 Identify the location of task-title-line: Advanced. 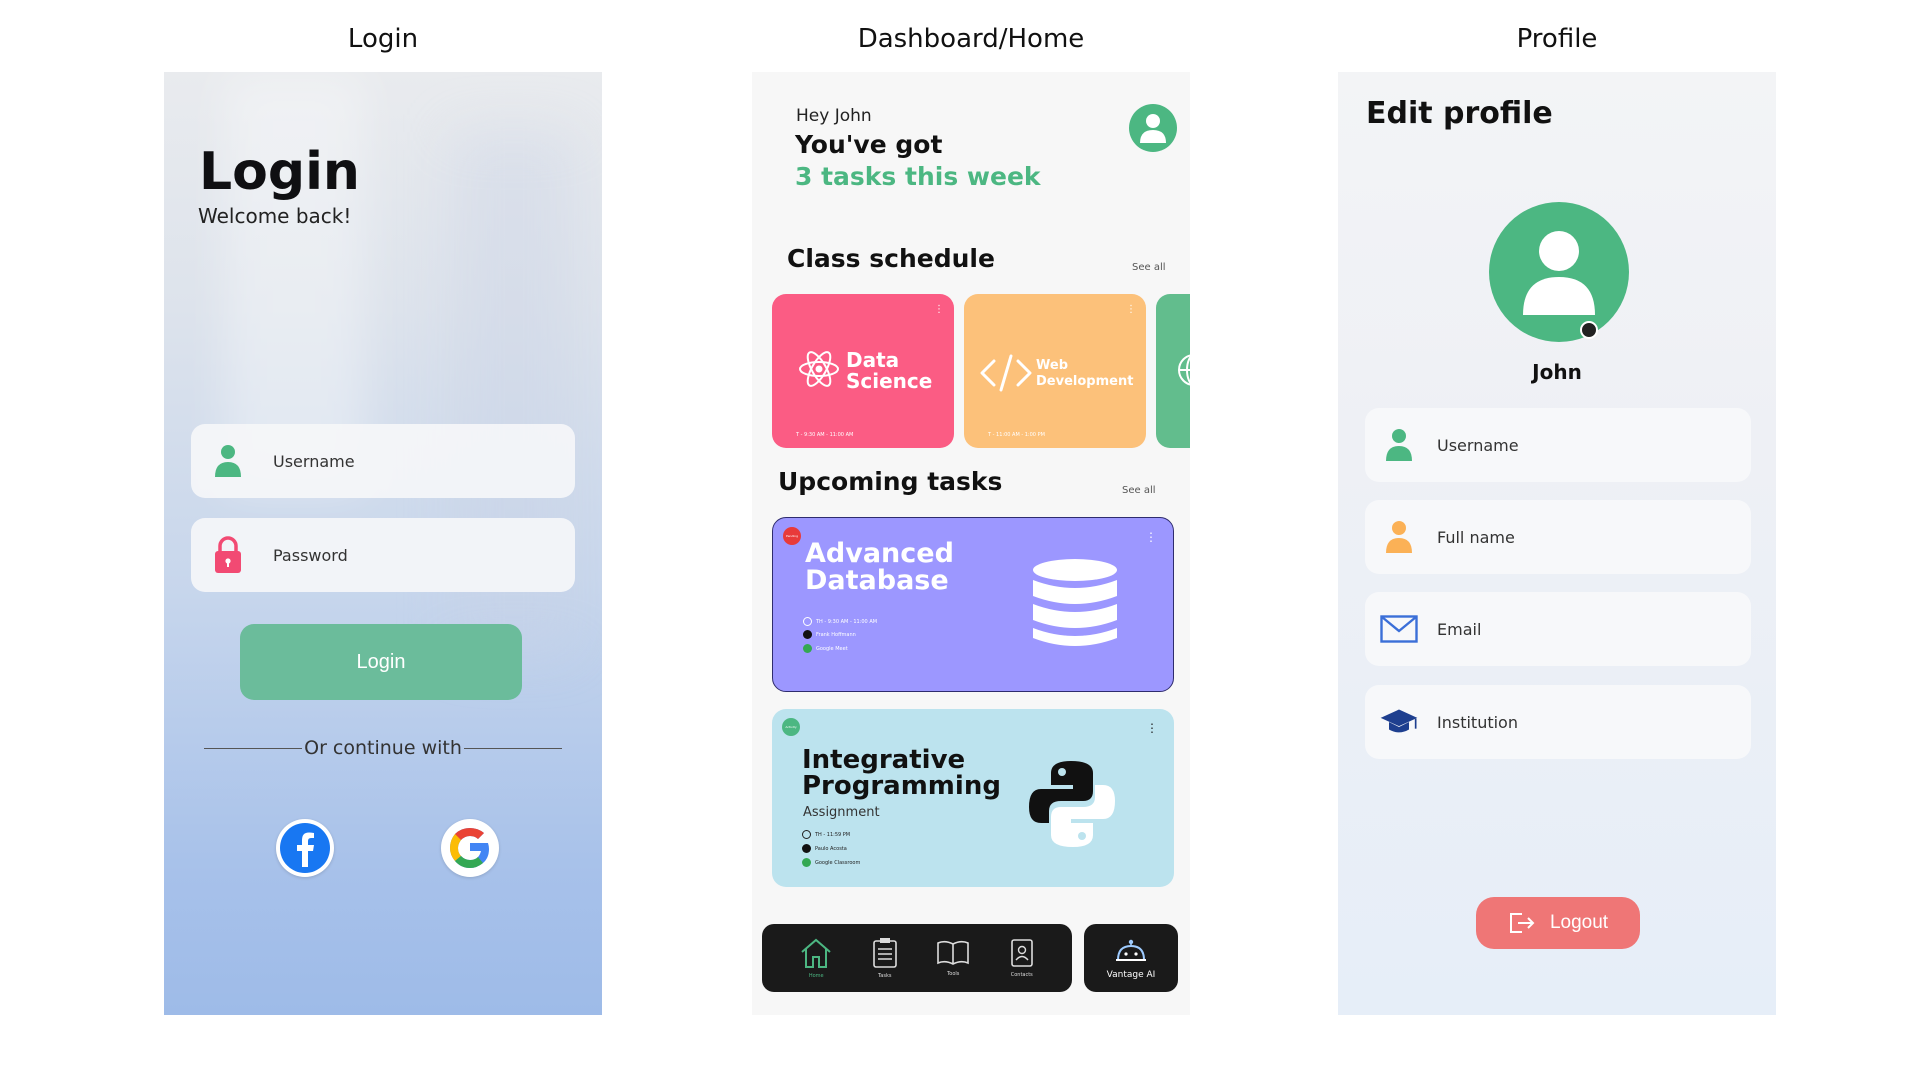
(879, 553).